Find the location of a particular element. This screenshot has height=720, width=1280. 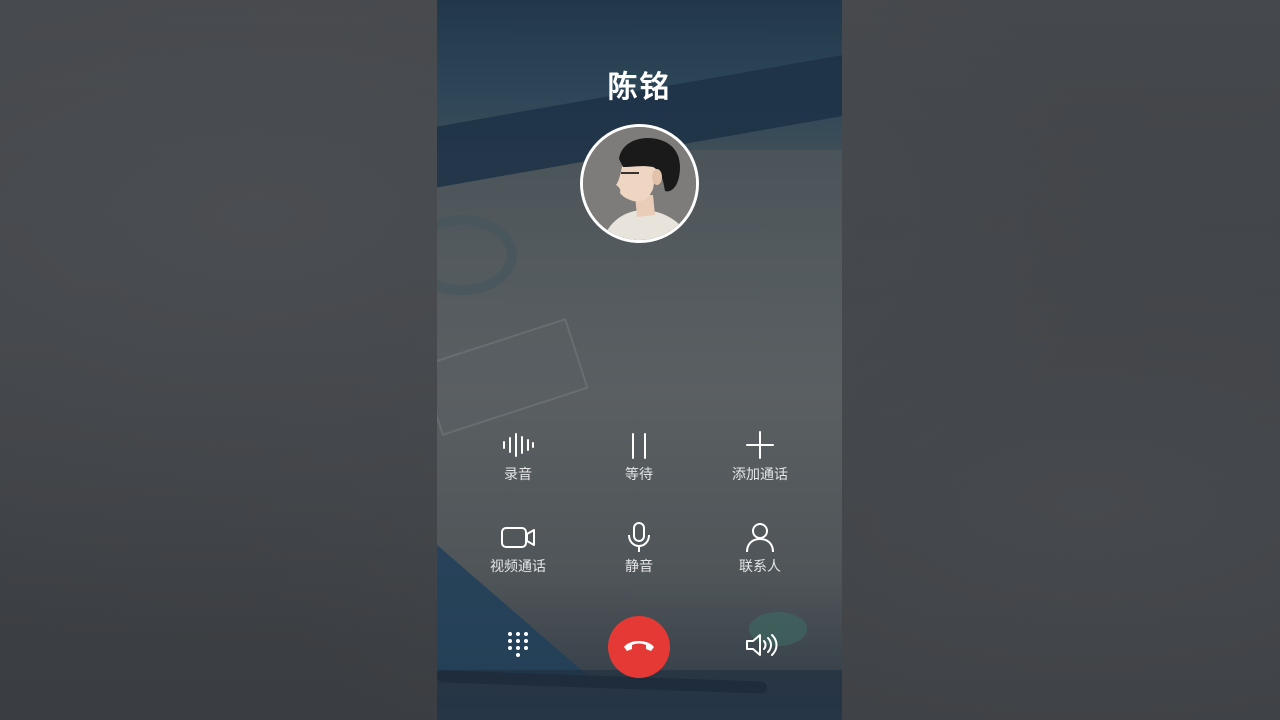

add-call-label: 添加通话 is located at coordinates (760, 475).